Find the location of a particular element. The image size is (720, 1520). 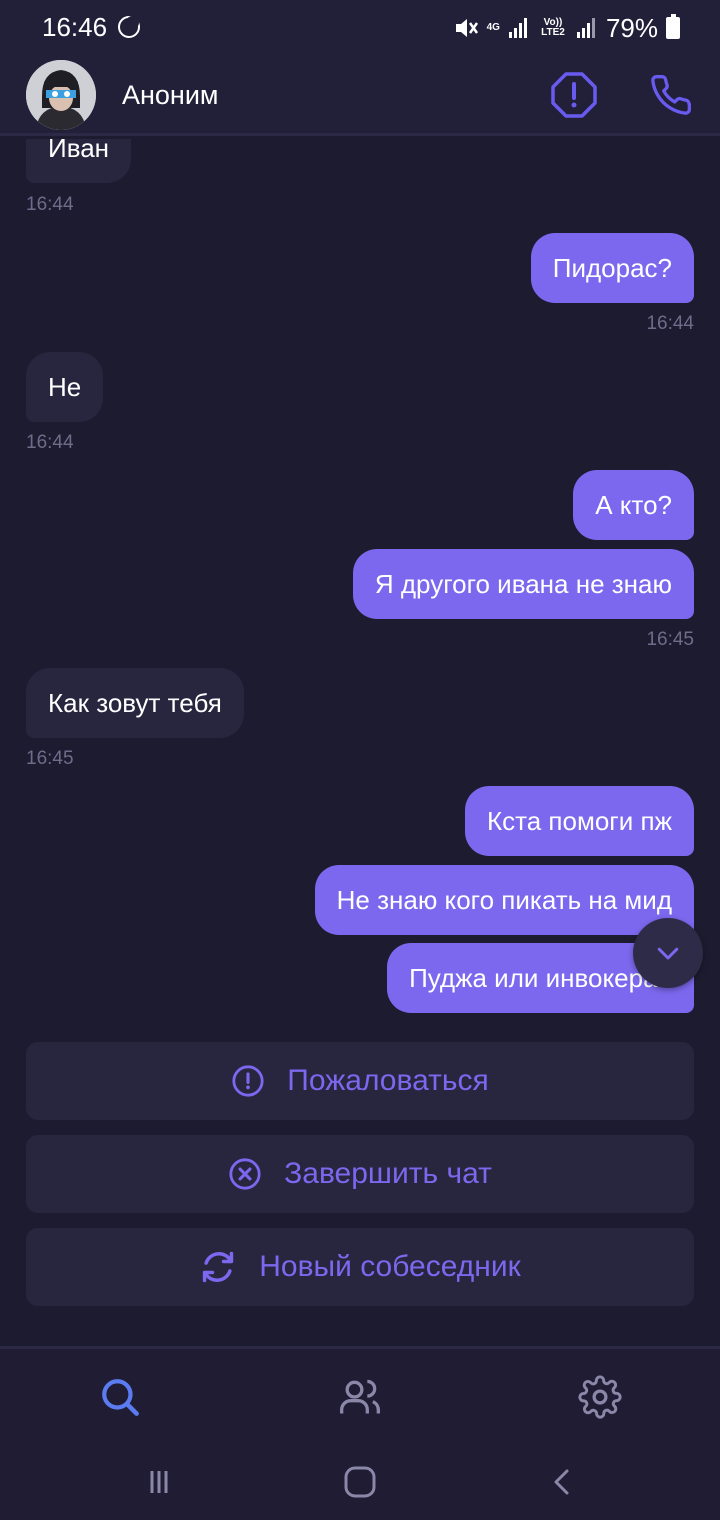

close-circle-icon is located at coordinates (245, 1174).